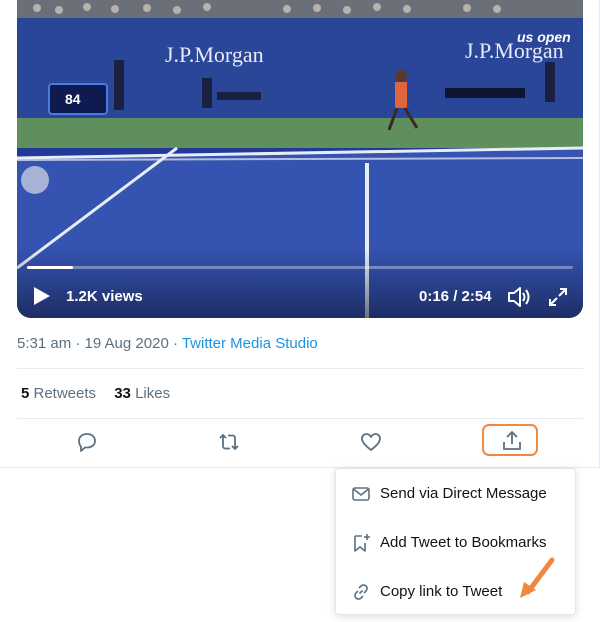 This screenshot has width=600, height=622. What do you see at coordinates (361, 543) in the screenshot?
I see `bookmark-add-icon` at bounding box center [361, 543].